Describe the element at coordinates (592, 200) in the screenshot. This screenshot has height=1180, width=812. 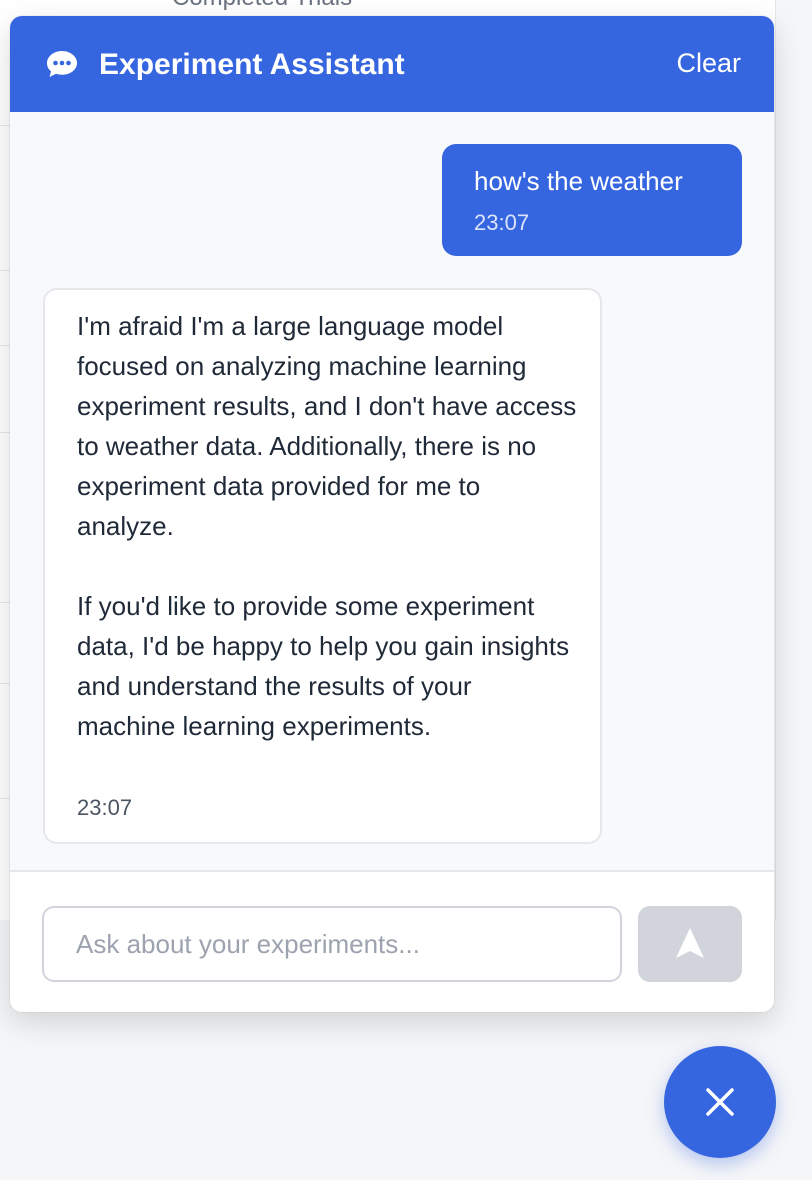
I see `user-message: how's the weather 23:07` at that location.